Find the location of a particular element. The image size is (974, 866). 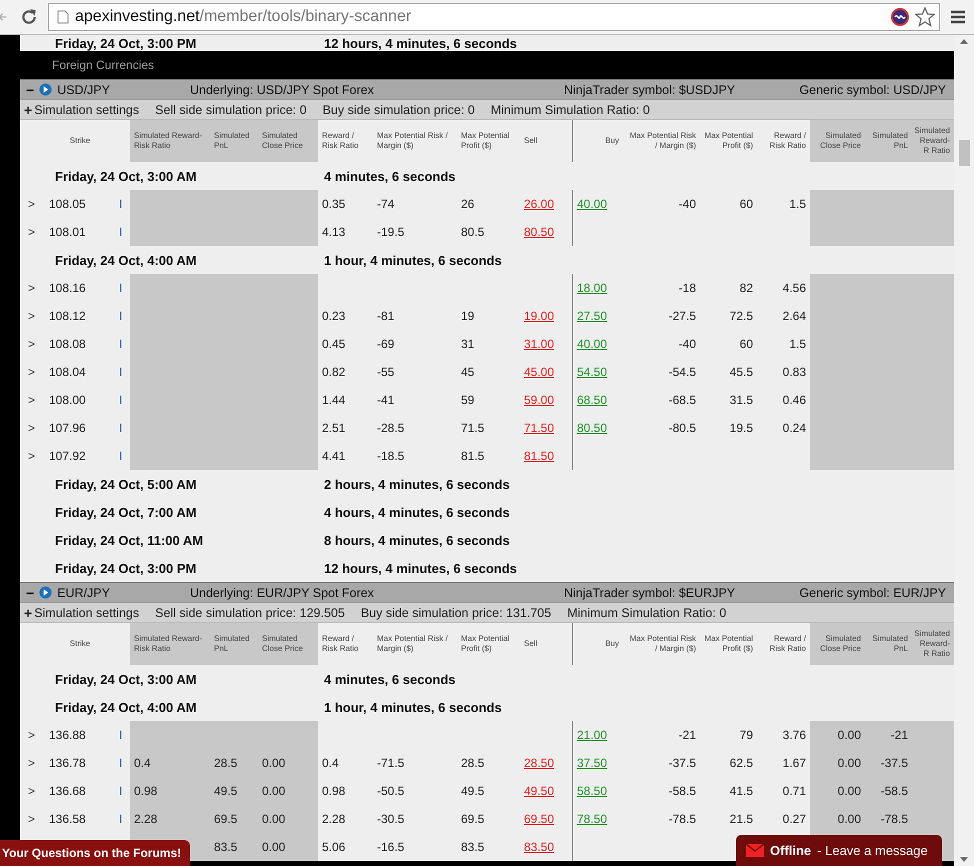

countdown-label: 4 minutes, 6 seconds is located at coordinates (389, 177).